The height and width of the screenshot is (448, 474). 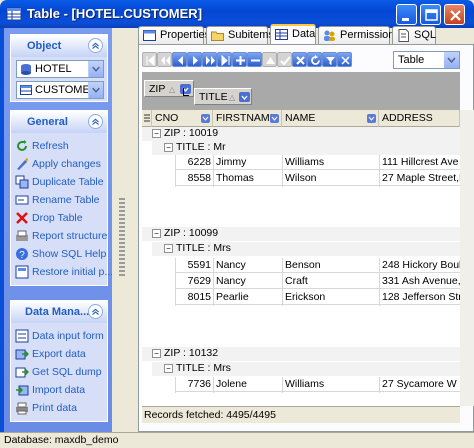 What do you see at coordinates (149, 59) in the screenshot?
I see `first-record-button` at bounding box center [149, 59].